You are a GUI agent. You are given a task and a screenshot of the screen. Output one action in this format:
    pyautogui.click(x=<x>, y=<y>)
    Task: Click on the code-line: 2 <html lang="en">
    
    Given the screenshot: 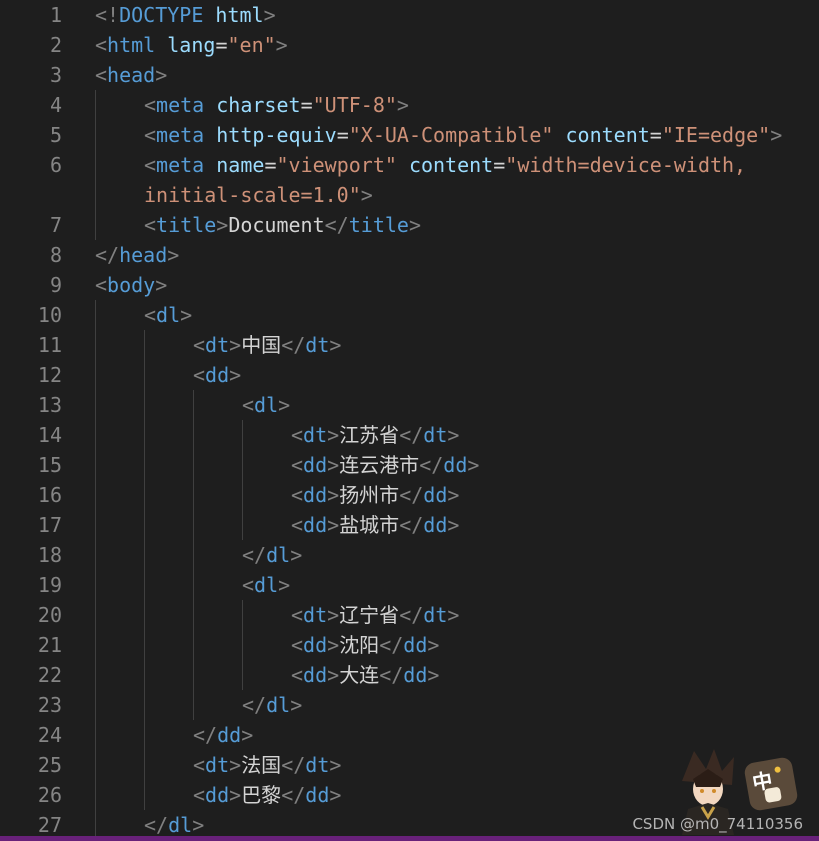 What is the action you would take?
    pyautogui.click(x=409, y=45)
    